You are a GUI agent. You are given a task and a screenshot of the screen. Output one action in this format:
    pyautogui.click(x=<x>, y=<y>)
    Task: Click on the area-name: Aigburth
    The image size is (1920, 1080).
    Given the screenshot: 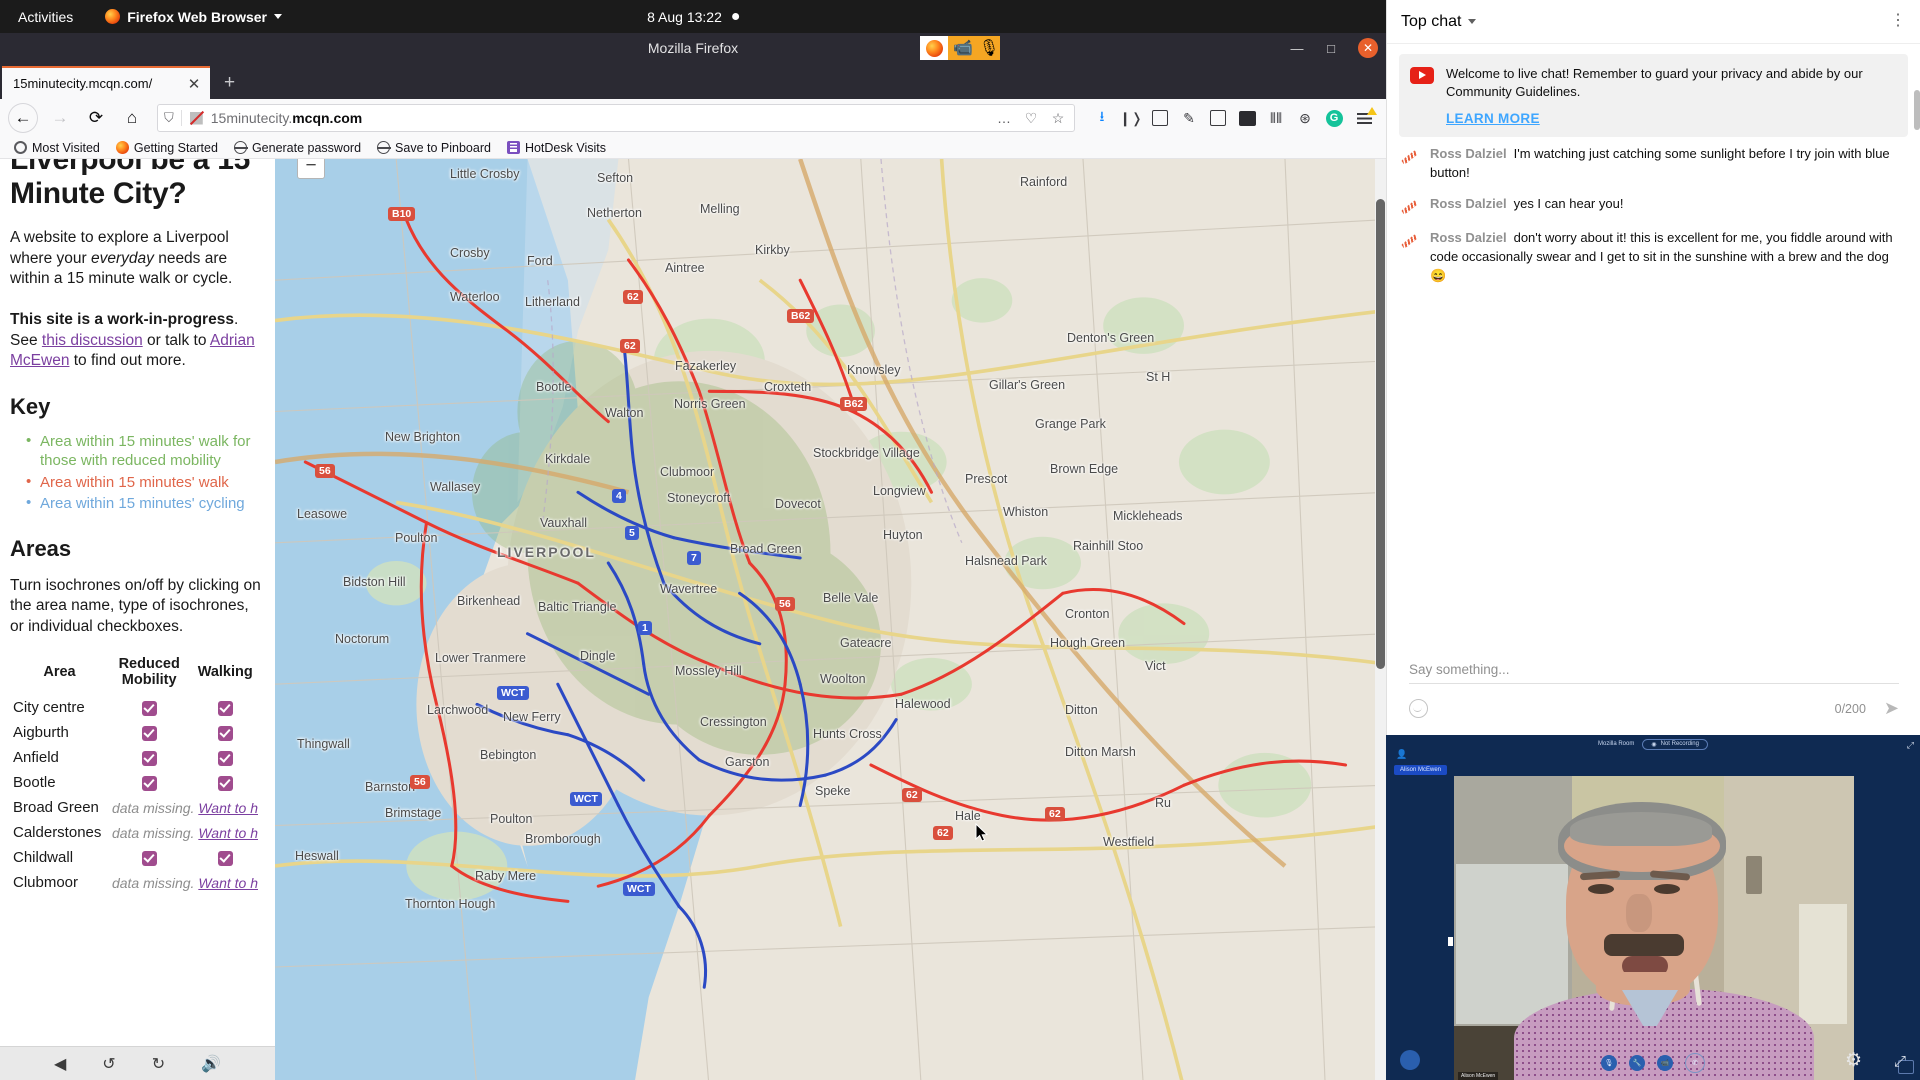 What is the action you would take?
    pyautogui.click(x=59, y=732)
    